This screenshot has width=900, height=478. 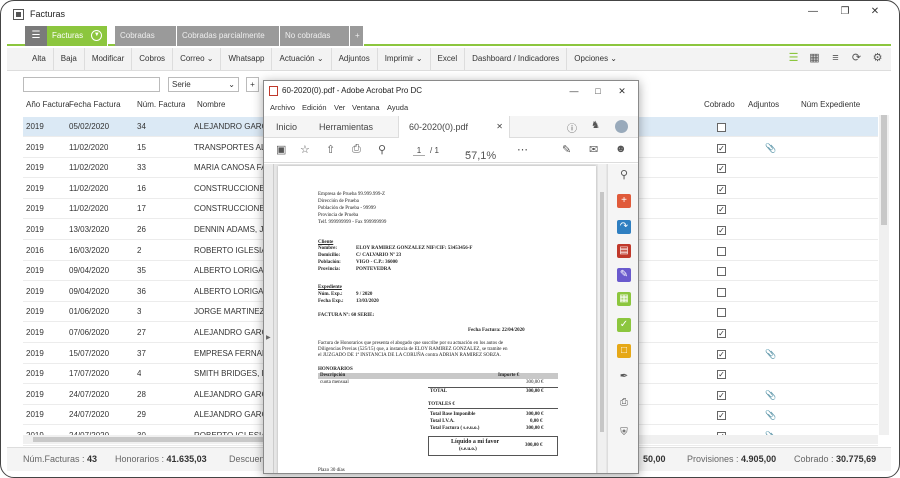 What do you see at coordinates (314, 108) in the screenshot?
I see `menu-edicion: Edición` at bounding box center [314, 108].